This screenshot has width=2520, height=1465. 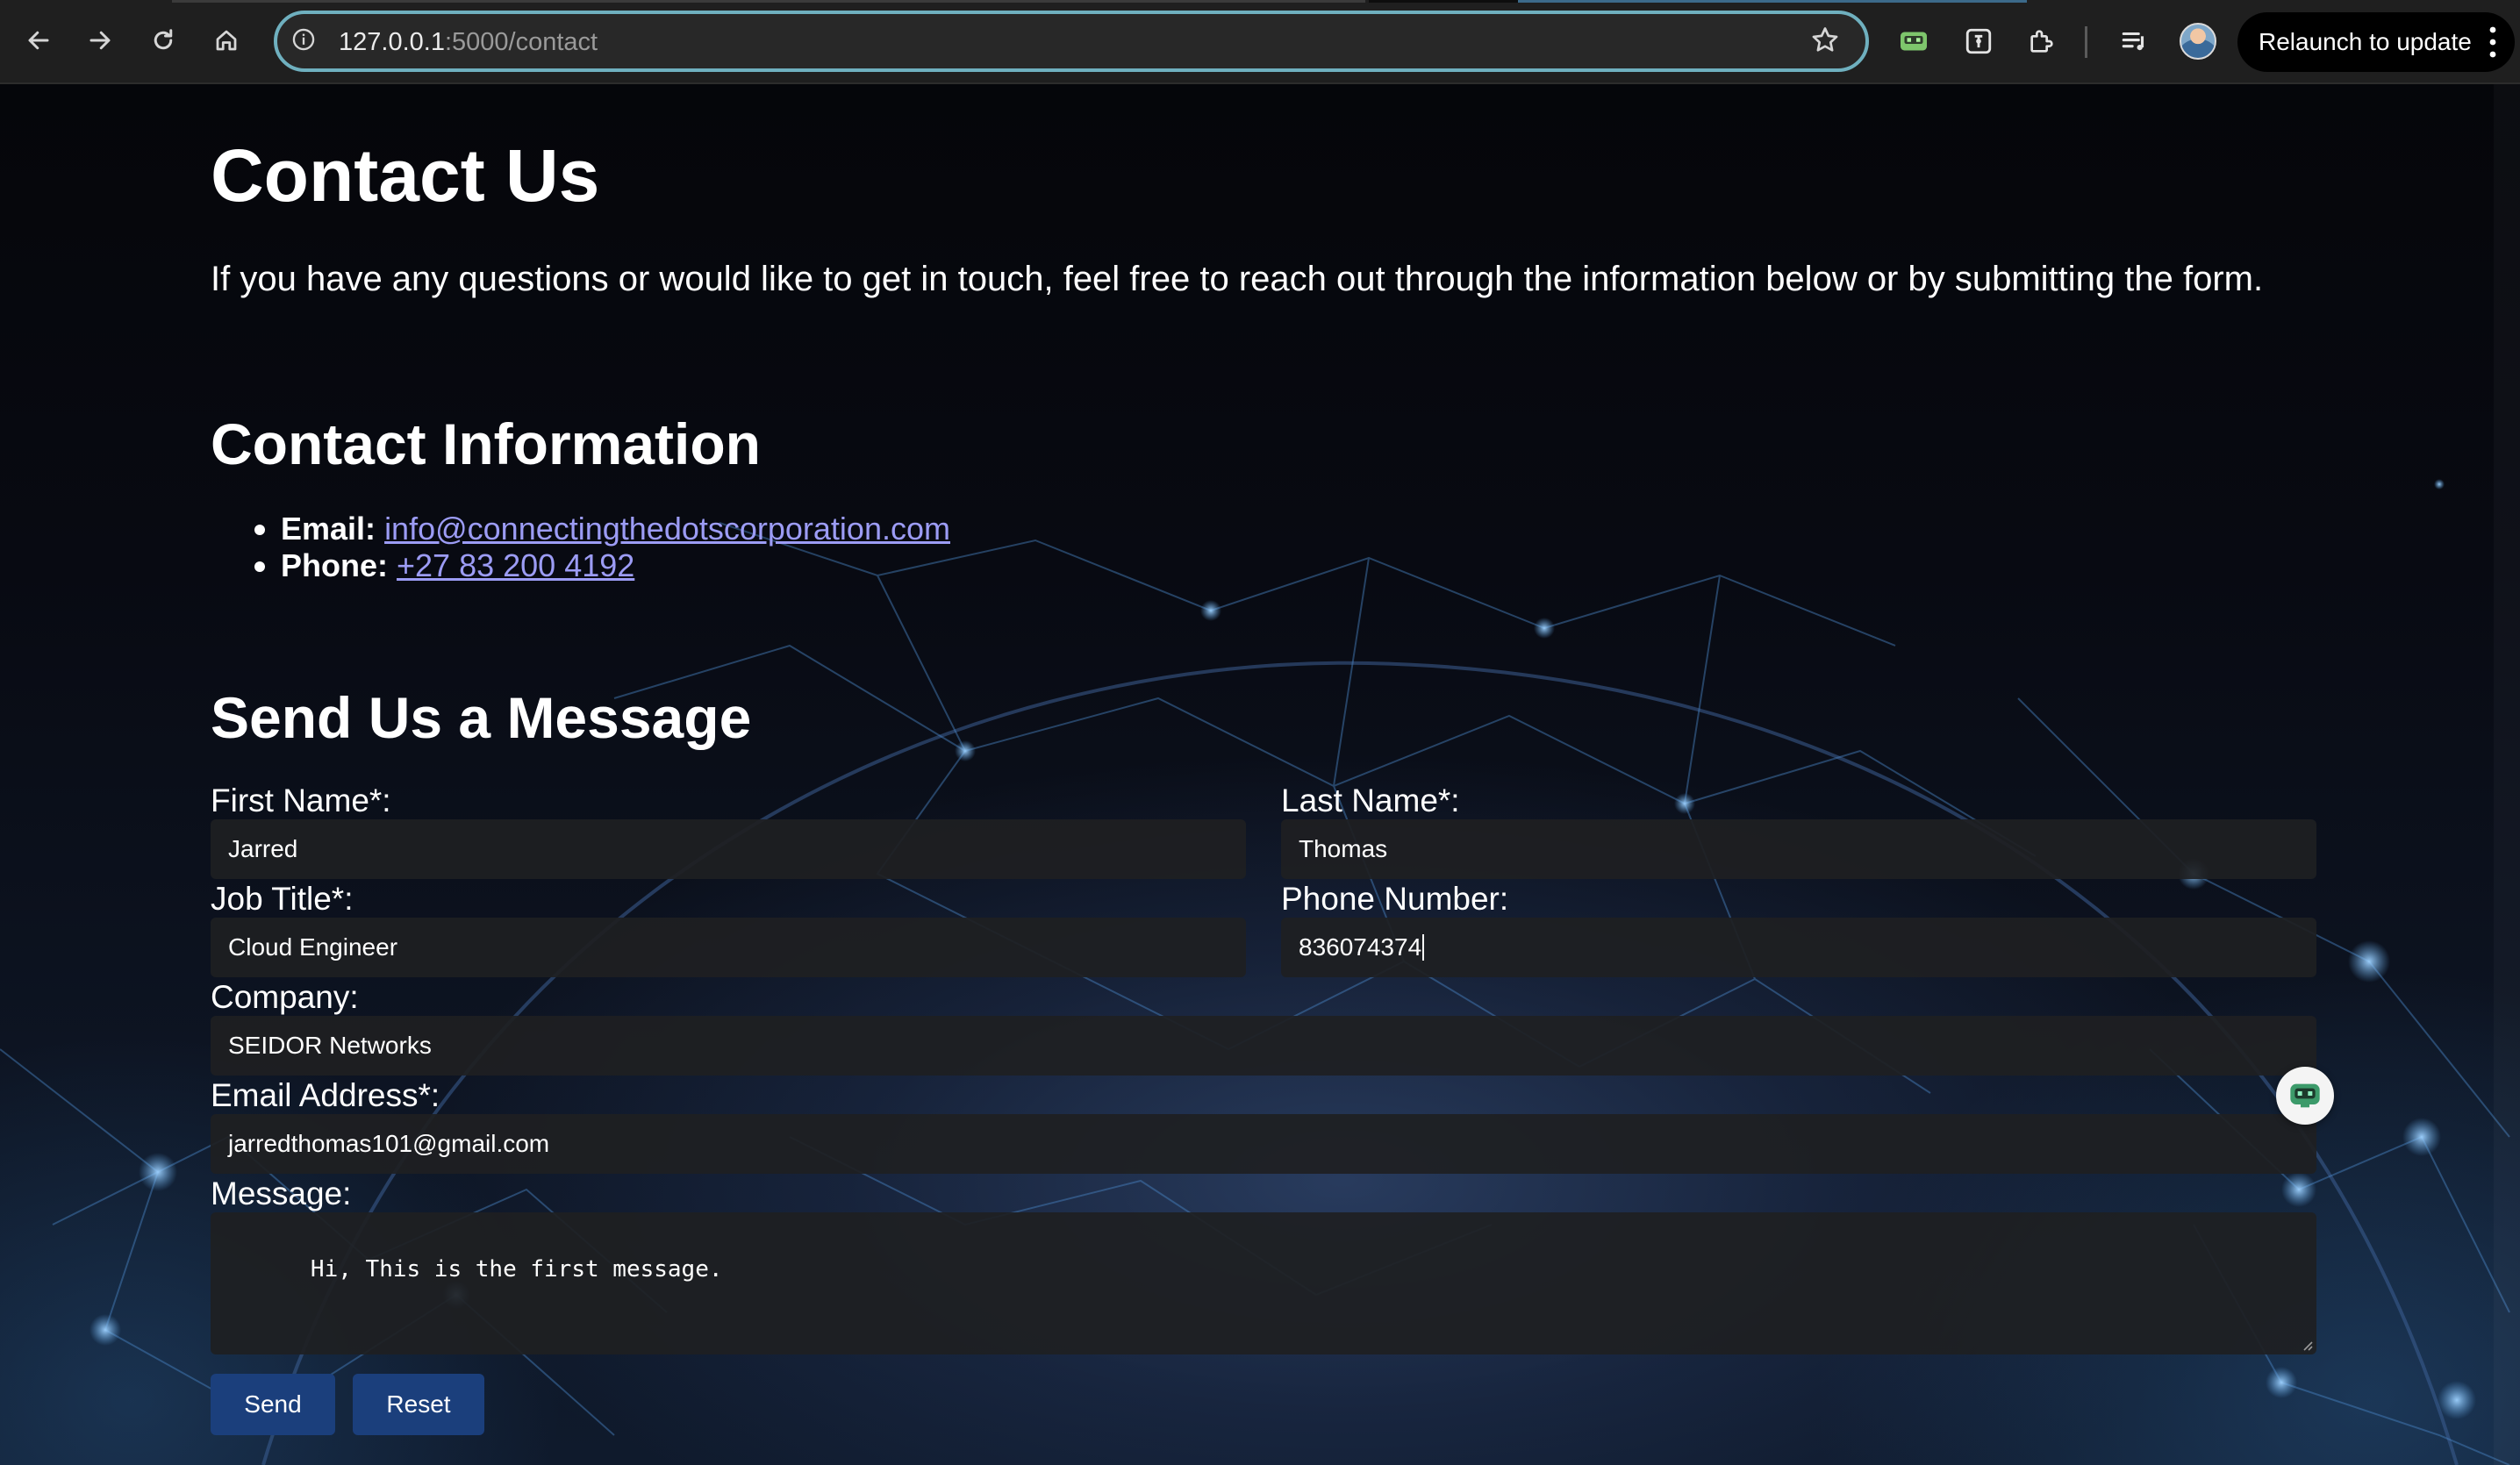 What do you see at coordinates (418, 1405) in the screenshot?
I see `reset-button: Reset` at bounding box center [418, 1405].